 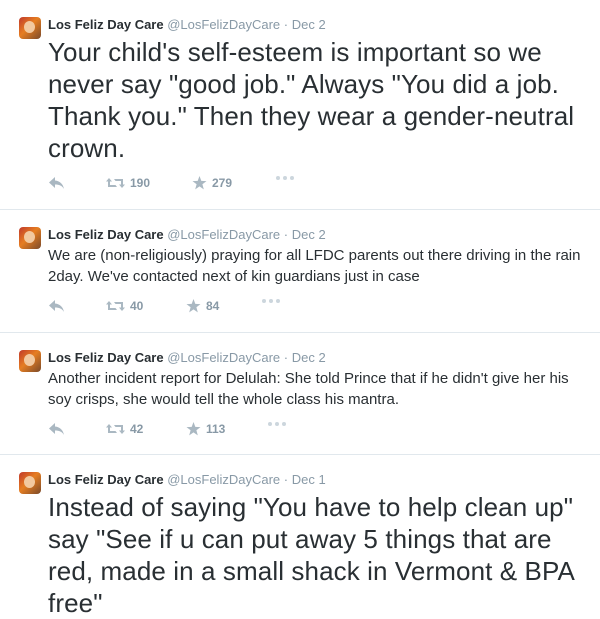 I want to click on favorite-button: 84, so click(x=202, y=306).